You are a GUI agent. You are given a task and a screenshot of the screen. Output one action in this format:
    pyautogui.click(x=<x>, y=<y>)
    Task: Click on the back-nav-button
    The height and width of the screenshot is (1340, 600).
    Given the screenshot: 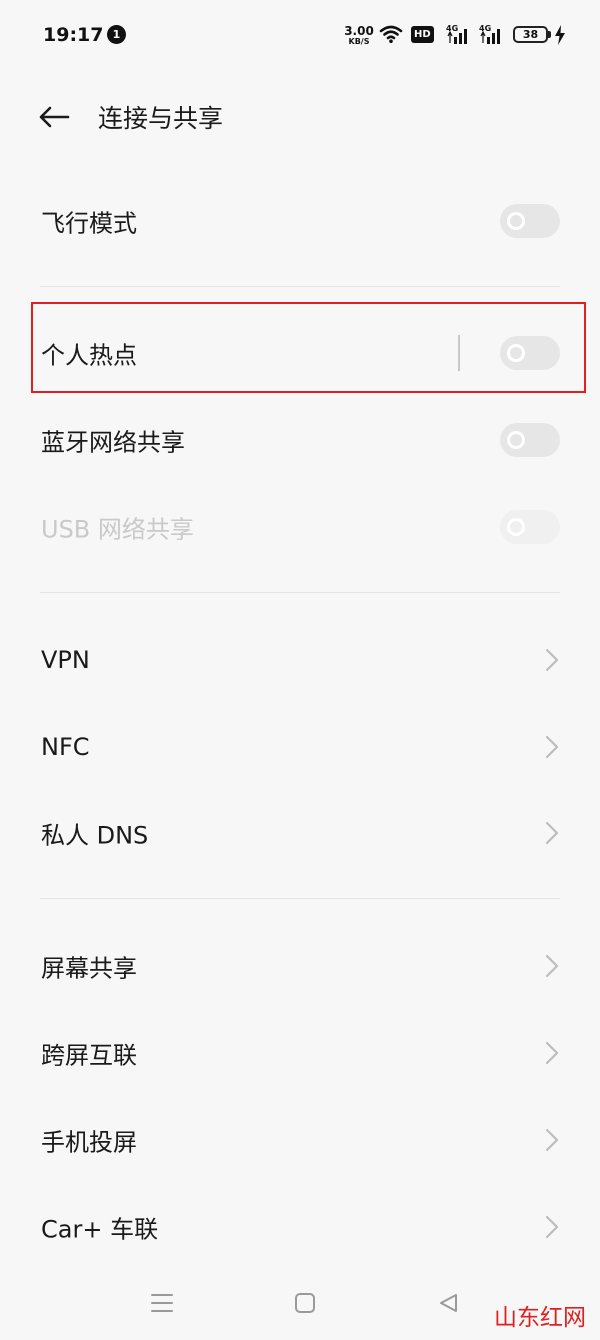 What is the action you would take?
    pyautogui.click(x=448, y=1305)
    